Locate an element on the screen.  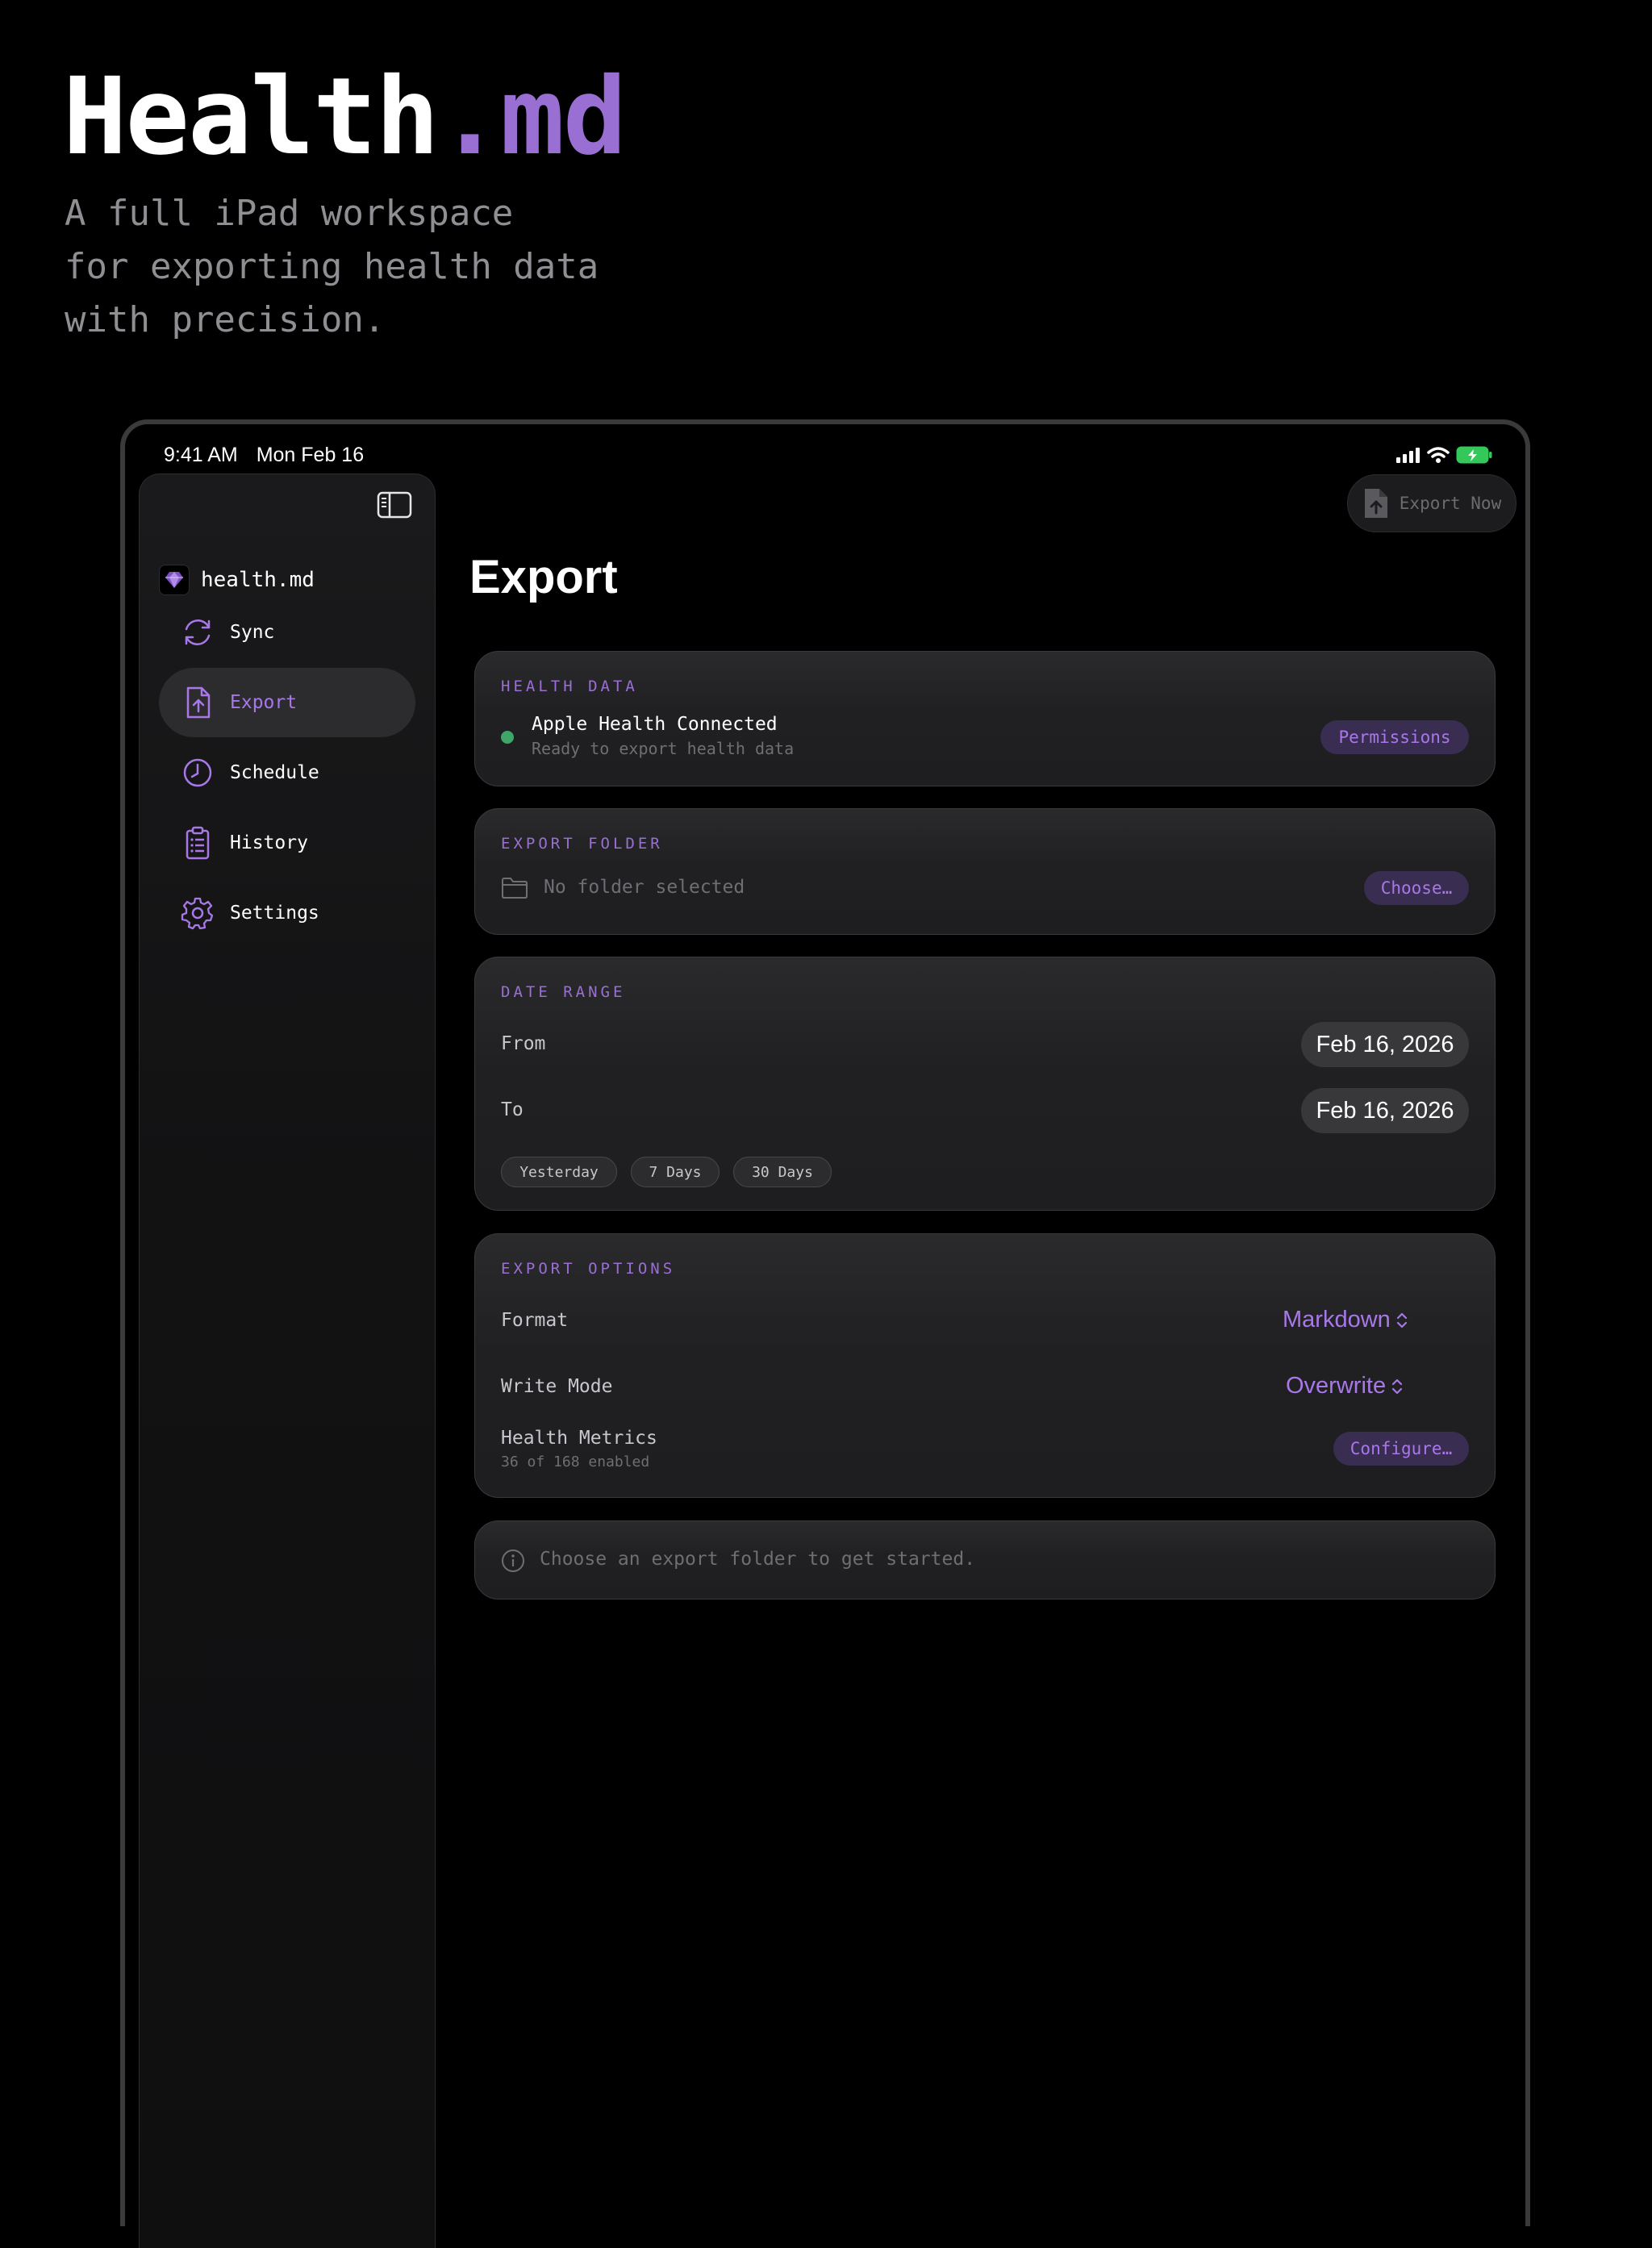
format-label: Format is located at coordinates (535, 1320).